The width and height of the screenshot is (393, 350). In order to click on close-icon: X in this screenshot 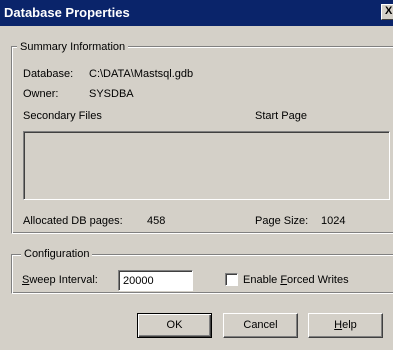, I will do `click(389, 11)`.